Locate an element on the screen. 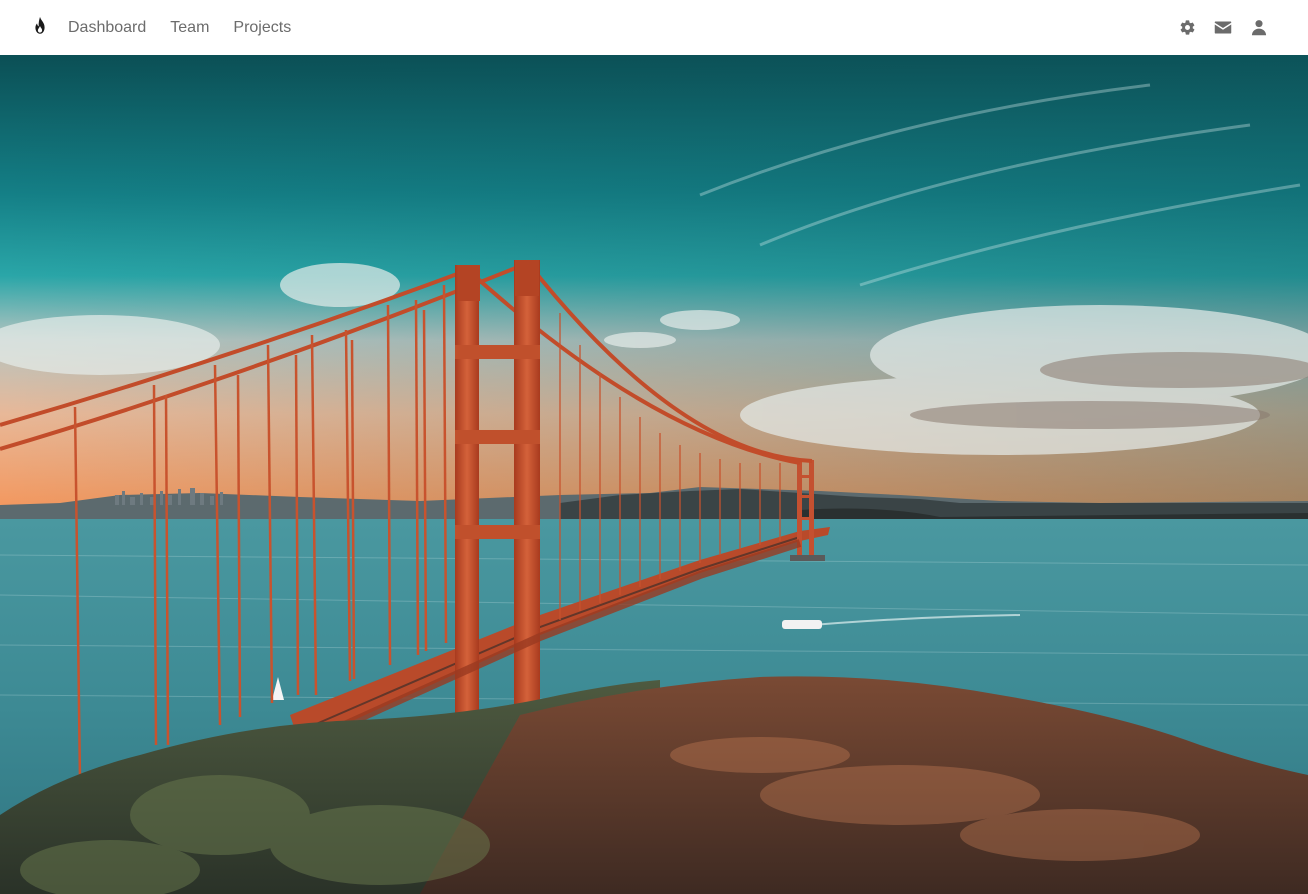  profile-button is located at coordinates (1259, 28).